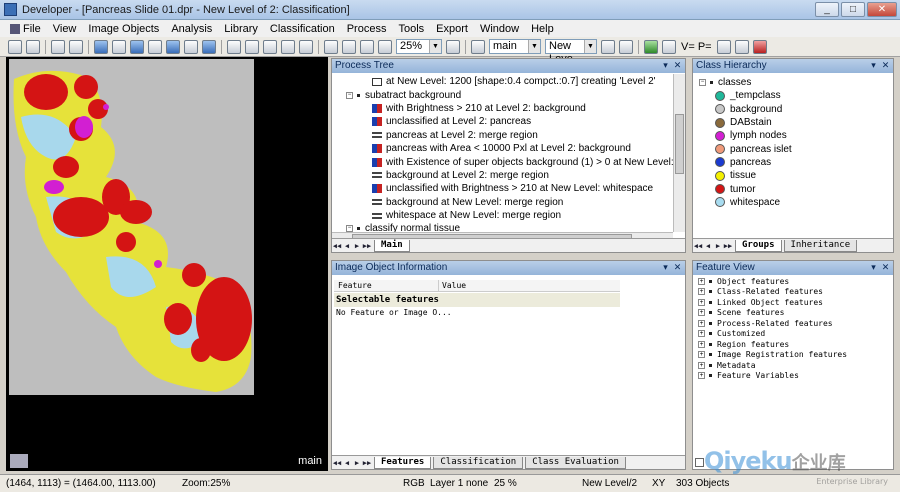 The image size is (900, 492). Describe the element at coordinates (119, 46) in the screenshot. I see `classification-view-icon` at that location.